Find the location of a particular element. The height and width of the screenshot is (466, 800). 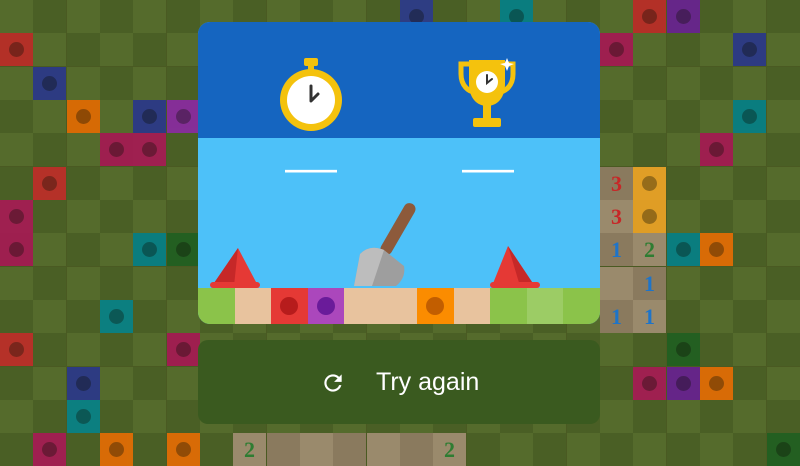

revealed-cell is located at coordinates (616, 283).